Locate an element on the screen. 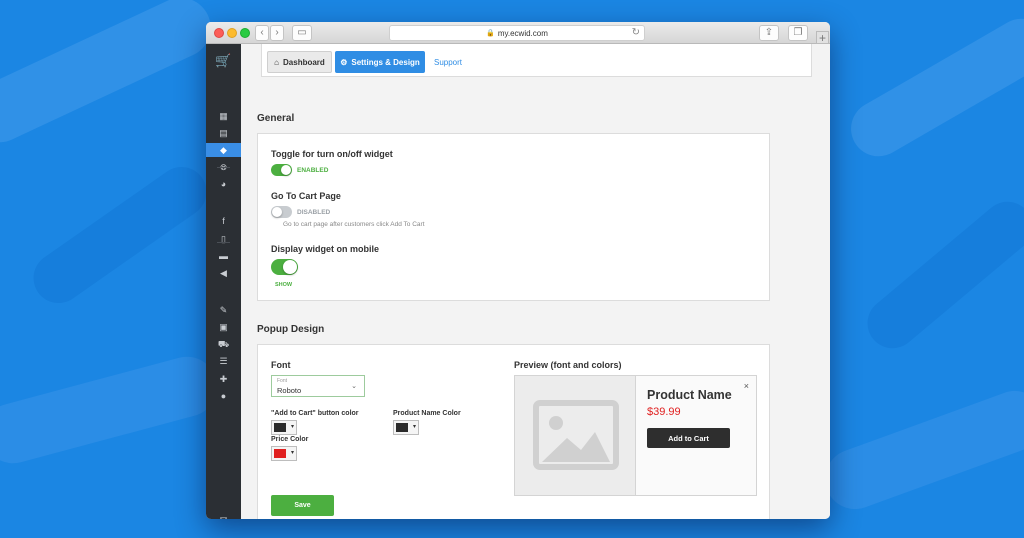 The height and width of the screenshot is (538, 1024). top-navigation: ⌂ Dashboard ⚙ Settings & Design Support is located at coordinates (536, 60).